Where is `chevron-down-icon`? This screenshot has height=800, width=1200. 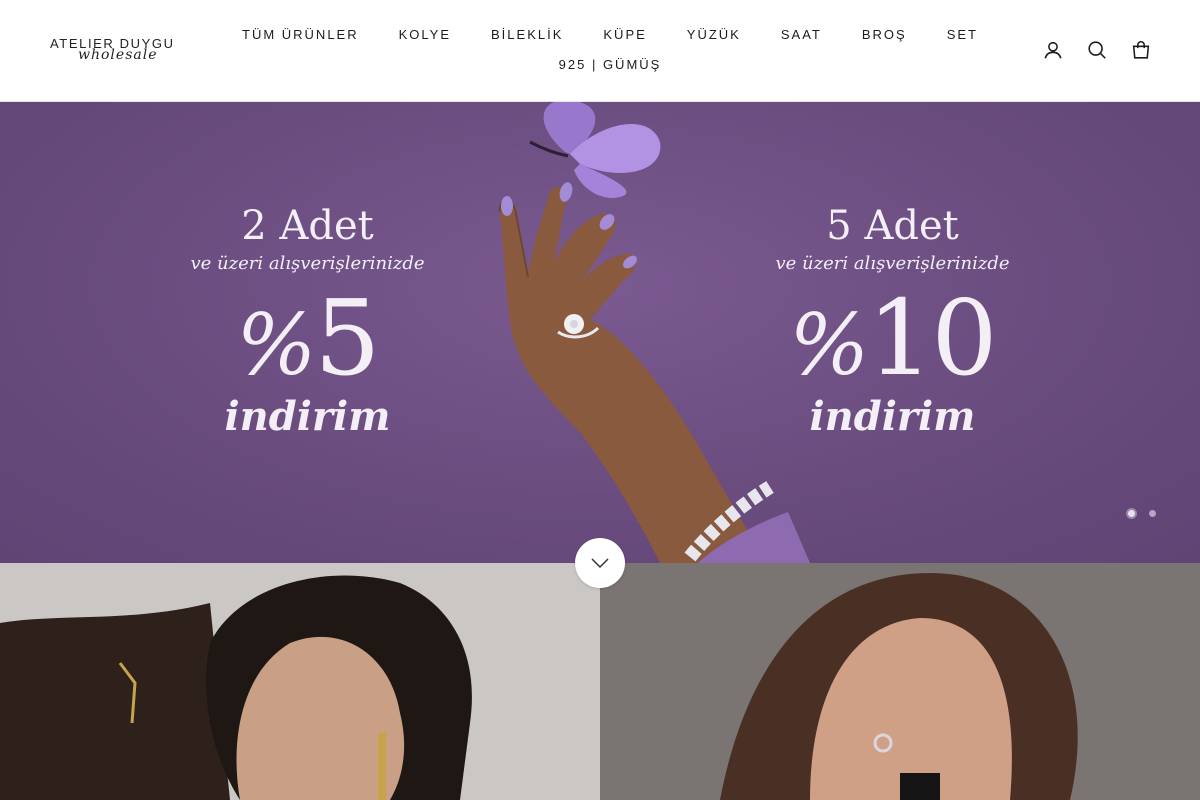 chevron-down-icon is located at coordinates (600, 563).